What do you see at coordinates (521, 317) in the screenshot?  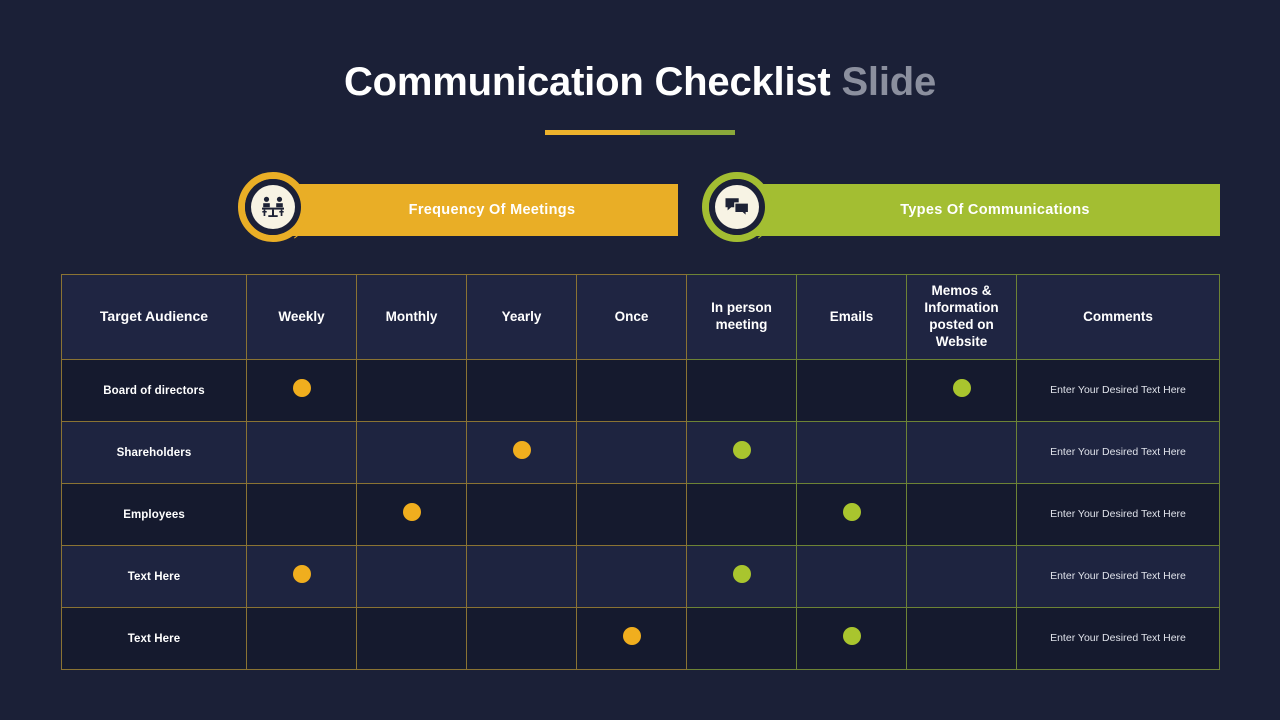 I see `column-header-yearly: Yearly` at bounding box center [521, 317].